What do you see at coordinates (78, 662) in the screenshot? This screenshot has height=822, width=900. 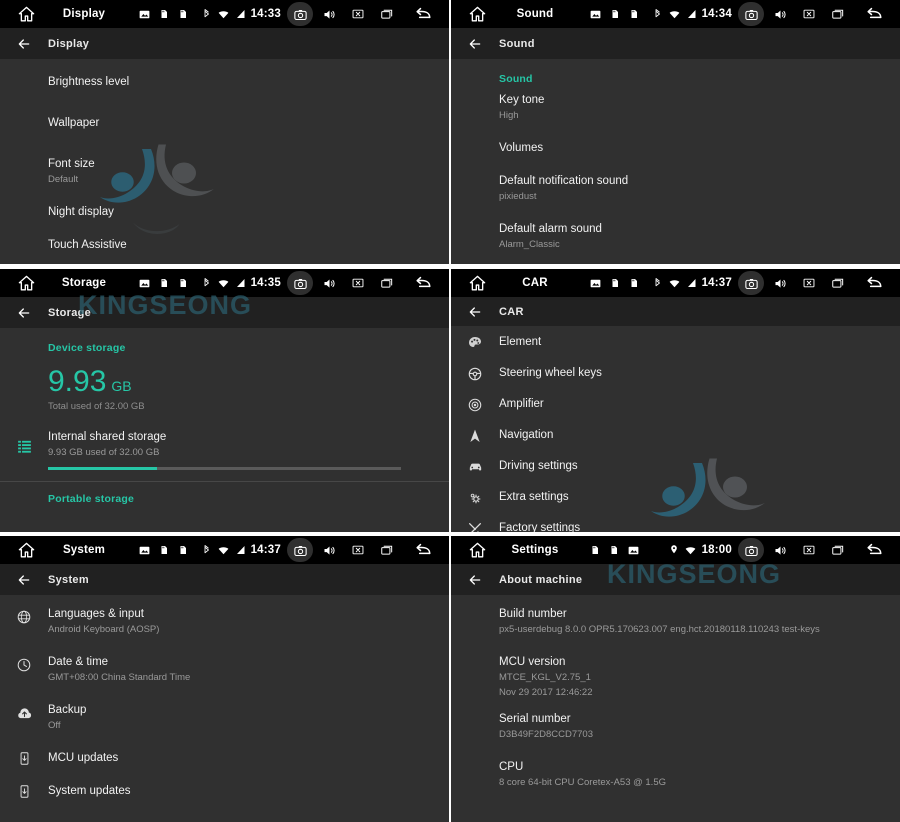 I see `list-item-label: Date & time` at bounding box center [78, 662].